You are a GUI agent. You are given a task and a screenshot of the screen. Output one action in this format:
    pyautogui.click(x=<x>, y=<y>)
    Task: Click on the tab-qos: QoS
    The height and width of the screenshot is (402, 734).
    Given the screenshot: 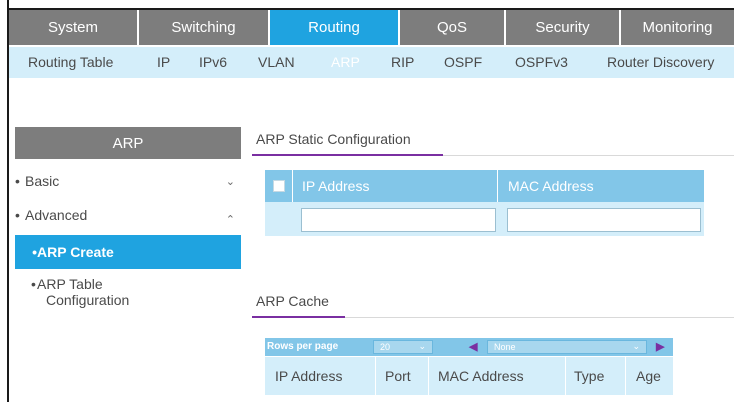 What is the action you would take?
    pyautogui.click(x=453, y=27)
    